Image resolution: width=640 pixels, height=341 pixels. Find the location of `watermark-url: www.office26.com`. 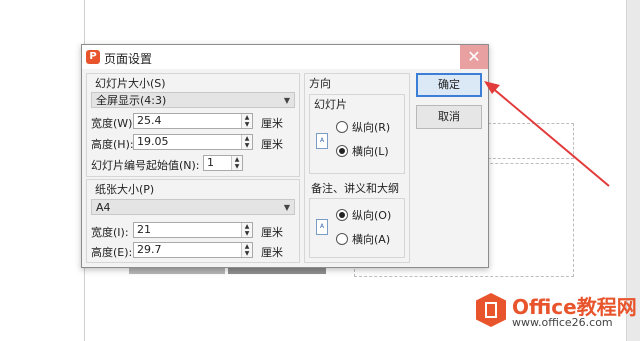

watermark-url: www.office26.com is located at coordinates (562, 322).